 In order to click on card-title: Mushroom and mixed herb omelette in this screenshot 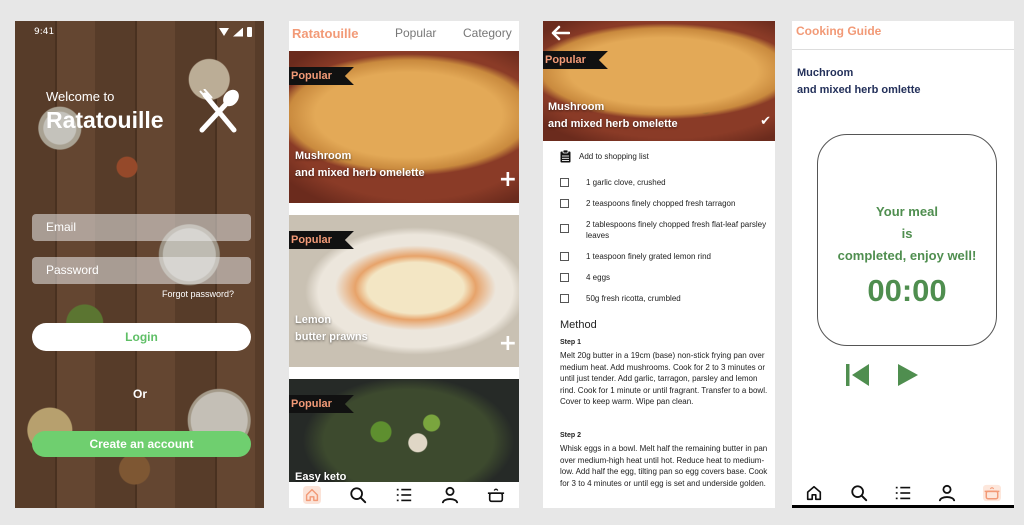, I will do `click(360, 164)`.